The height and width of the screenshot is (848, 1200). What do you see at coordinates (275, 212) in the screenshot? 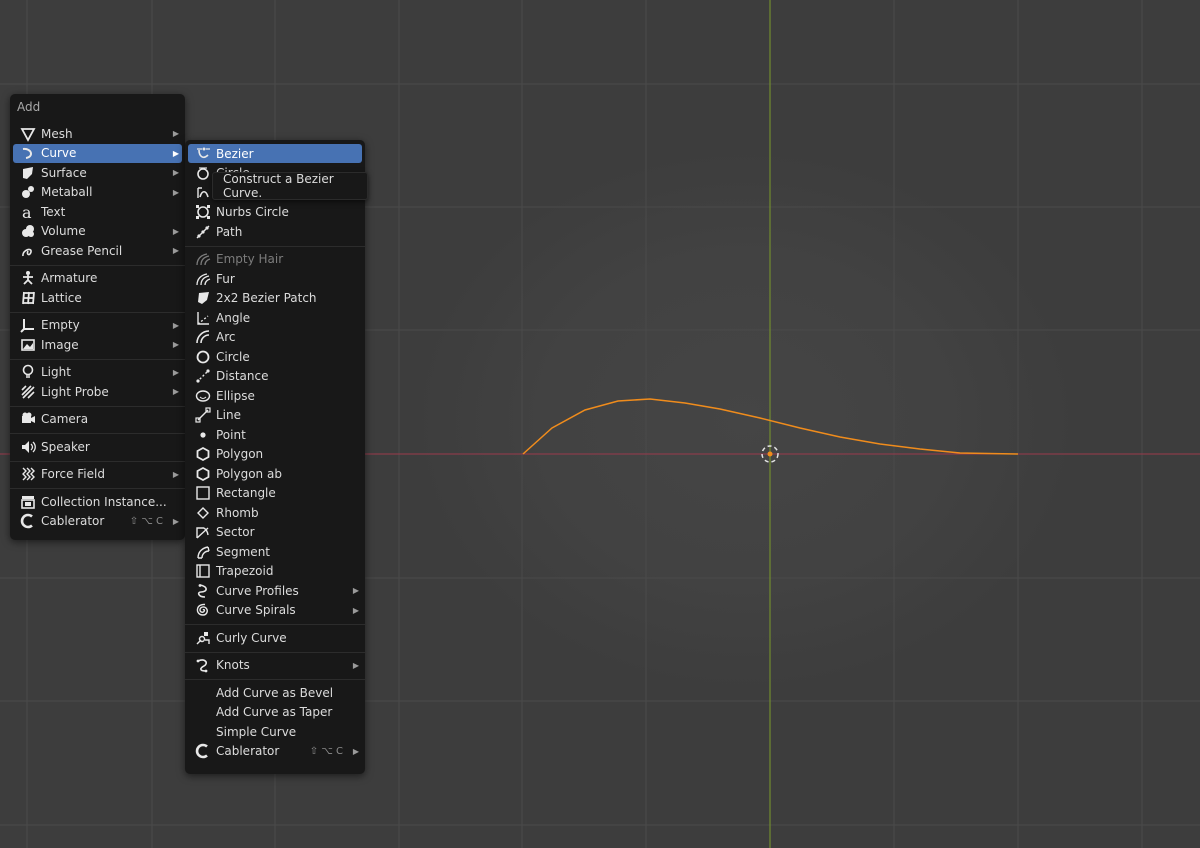
I see `curve-menu-item-nurbs-circle: Nurbs Circle` at bounding box center [275, 212].